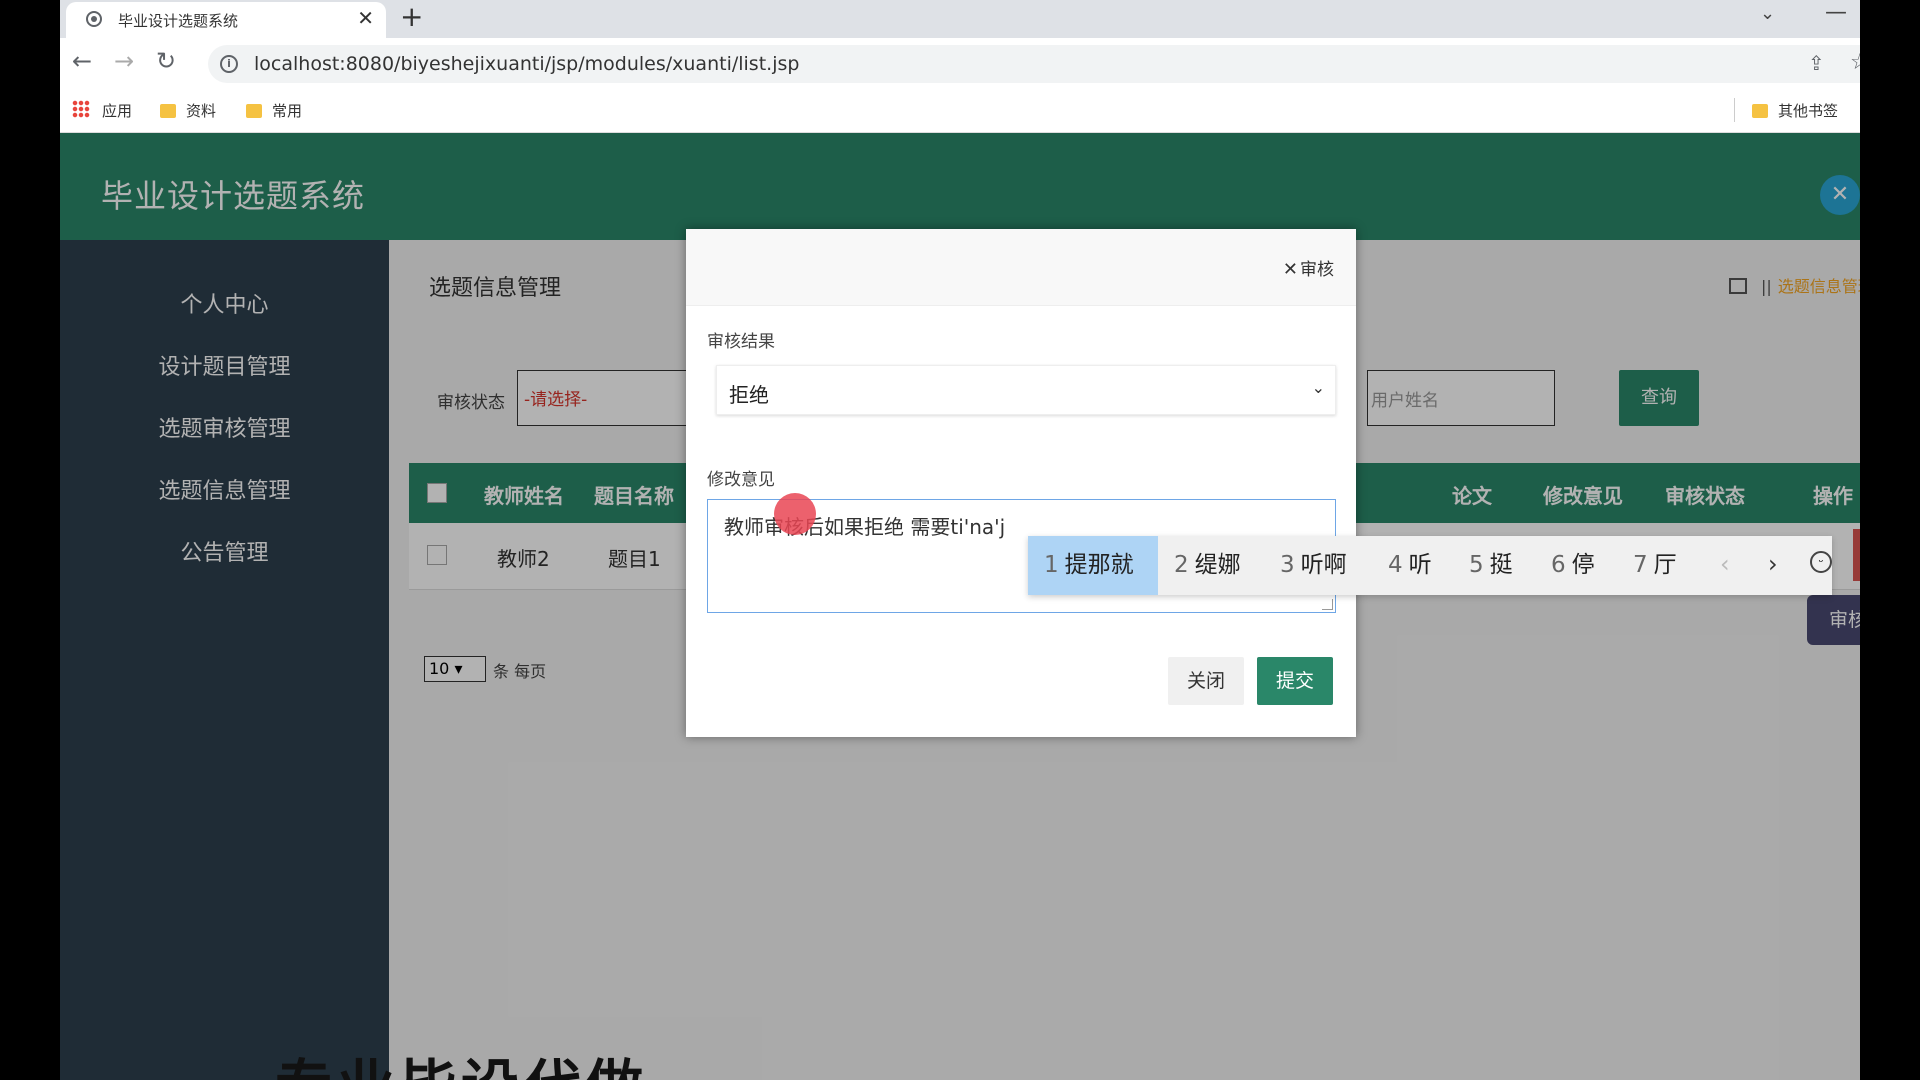  I want to click on result-value: 拒绝, so click(749, 395).